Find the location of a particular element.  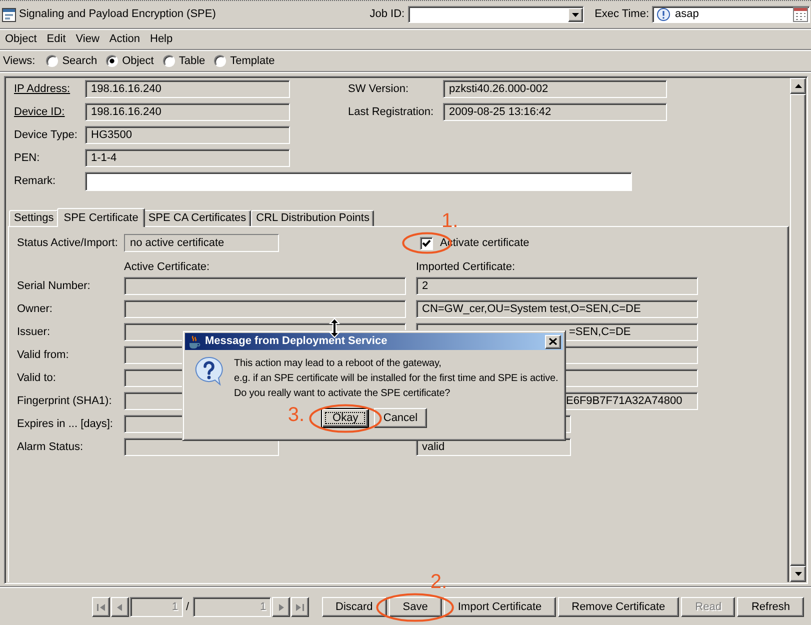

field-label: Alarm Status: is located at coordinates (50, 447).